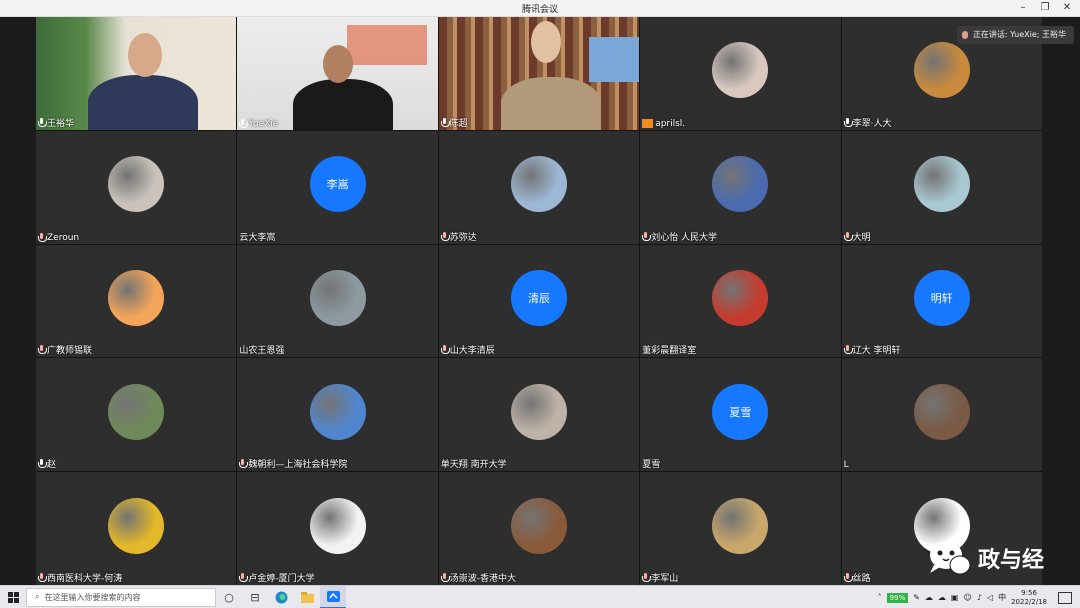  What do you see at coordinates (229, 597) in the screenshot?
I see `cortana-icon: ○` at bounding box center [229, 597].